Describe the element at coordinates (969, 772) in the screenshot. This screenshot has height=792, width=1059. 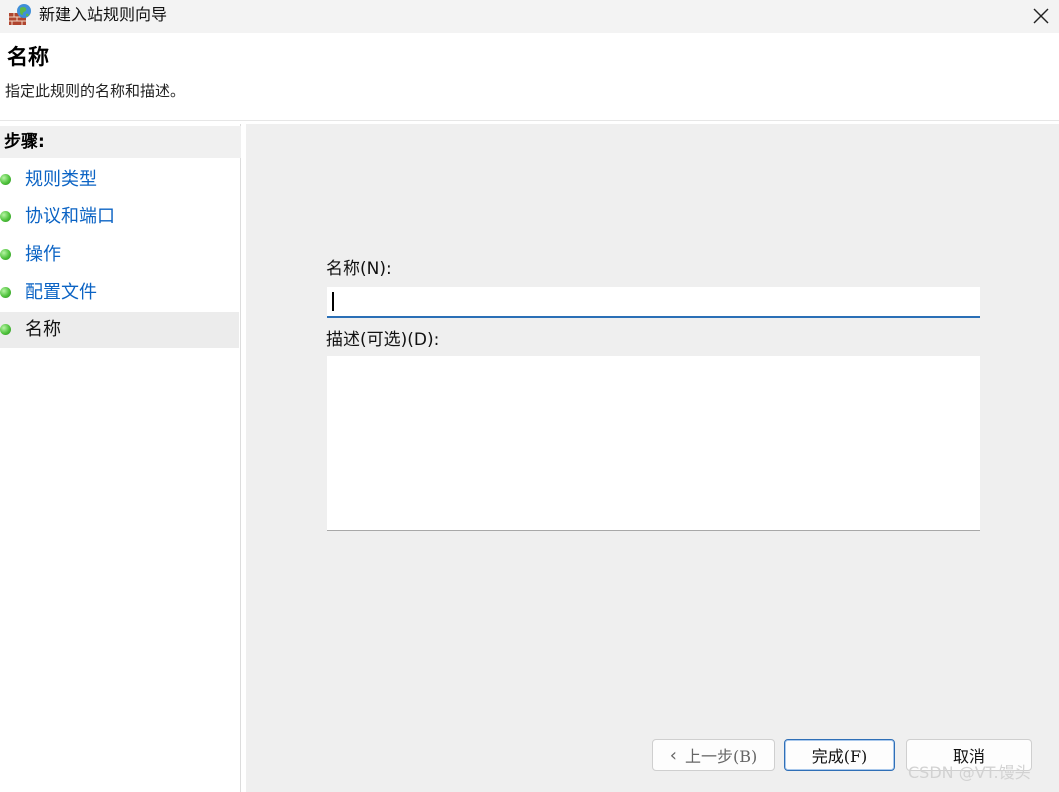
I see `watermark: CSDN @VT.馒头` at that location.